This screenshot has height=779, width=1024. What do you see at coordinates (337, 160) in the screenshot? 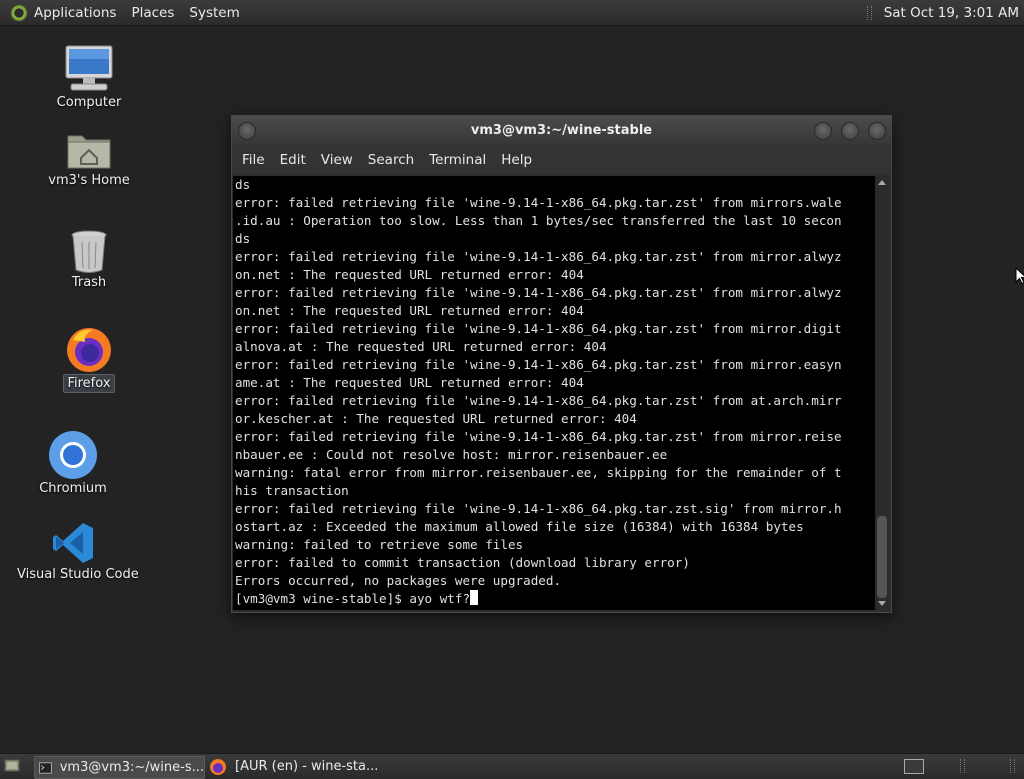
I see `menu-view: View` at bounding box center [337, 160].